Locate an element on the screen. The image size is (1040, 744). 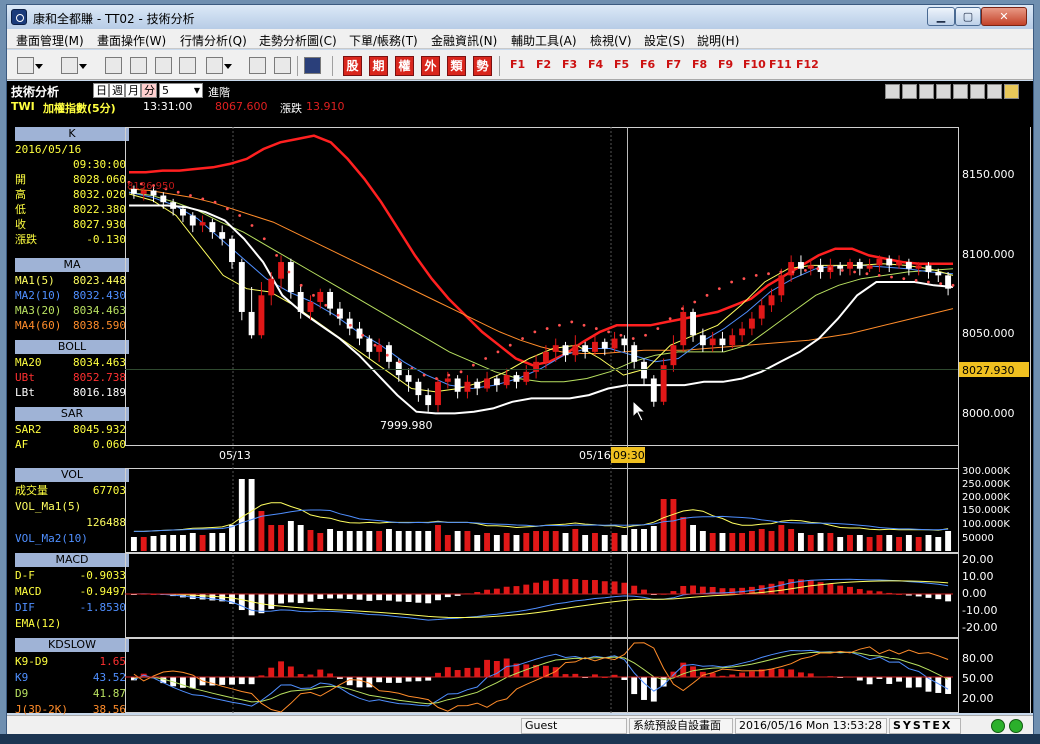
menu-trend-chart: 走勢分析圖(C) is located at coordinates (298, 40).